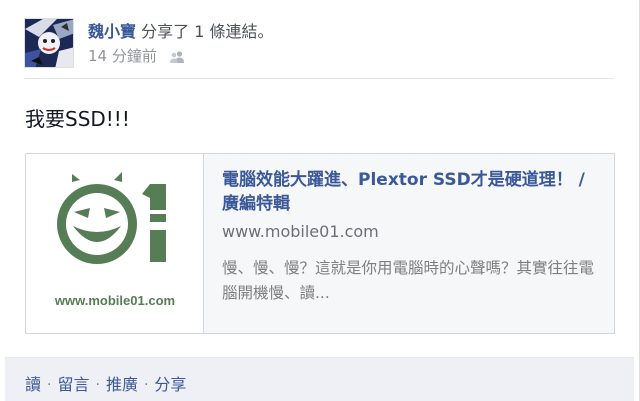 The image size is (640, 401). Describe the element at coordinates (112, 31) in the screenshot. I see `author-name-link: 魏小寶` at that location.